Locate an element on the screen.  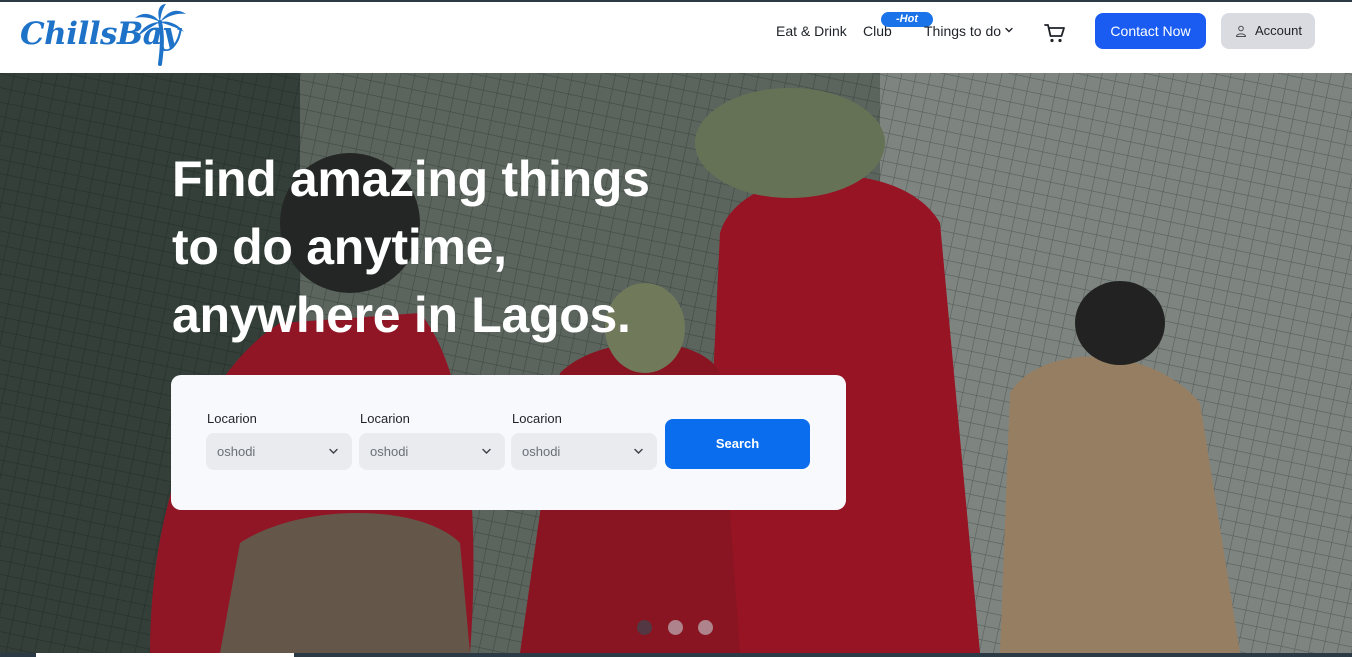
location-select-1: oshodi is located at coordinates (279, 451).